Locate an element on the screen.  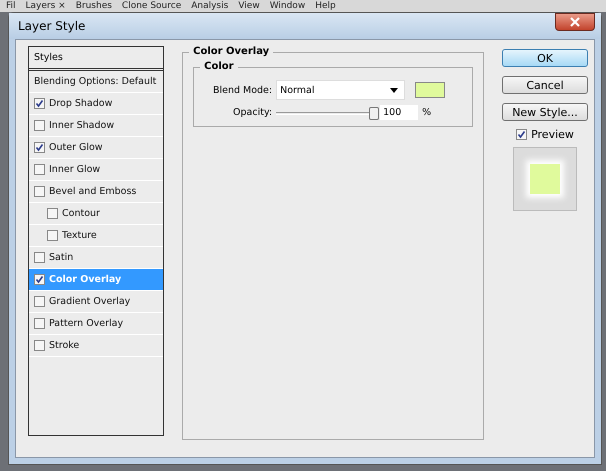
group-title: Color Overlay is located at coordinates (231, 51).